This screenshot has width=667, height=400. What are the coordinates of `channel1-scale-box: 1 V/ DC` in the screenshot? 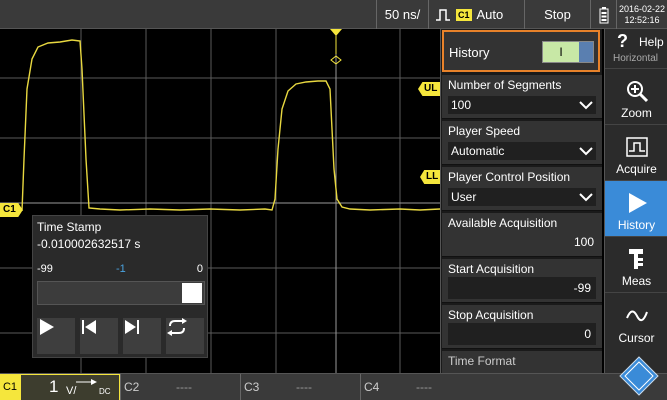 It's located at (70, 387).